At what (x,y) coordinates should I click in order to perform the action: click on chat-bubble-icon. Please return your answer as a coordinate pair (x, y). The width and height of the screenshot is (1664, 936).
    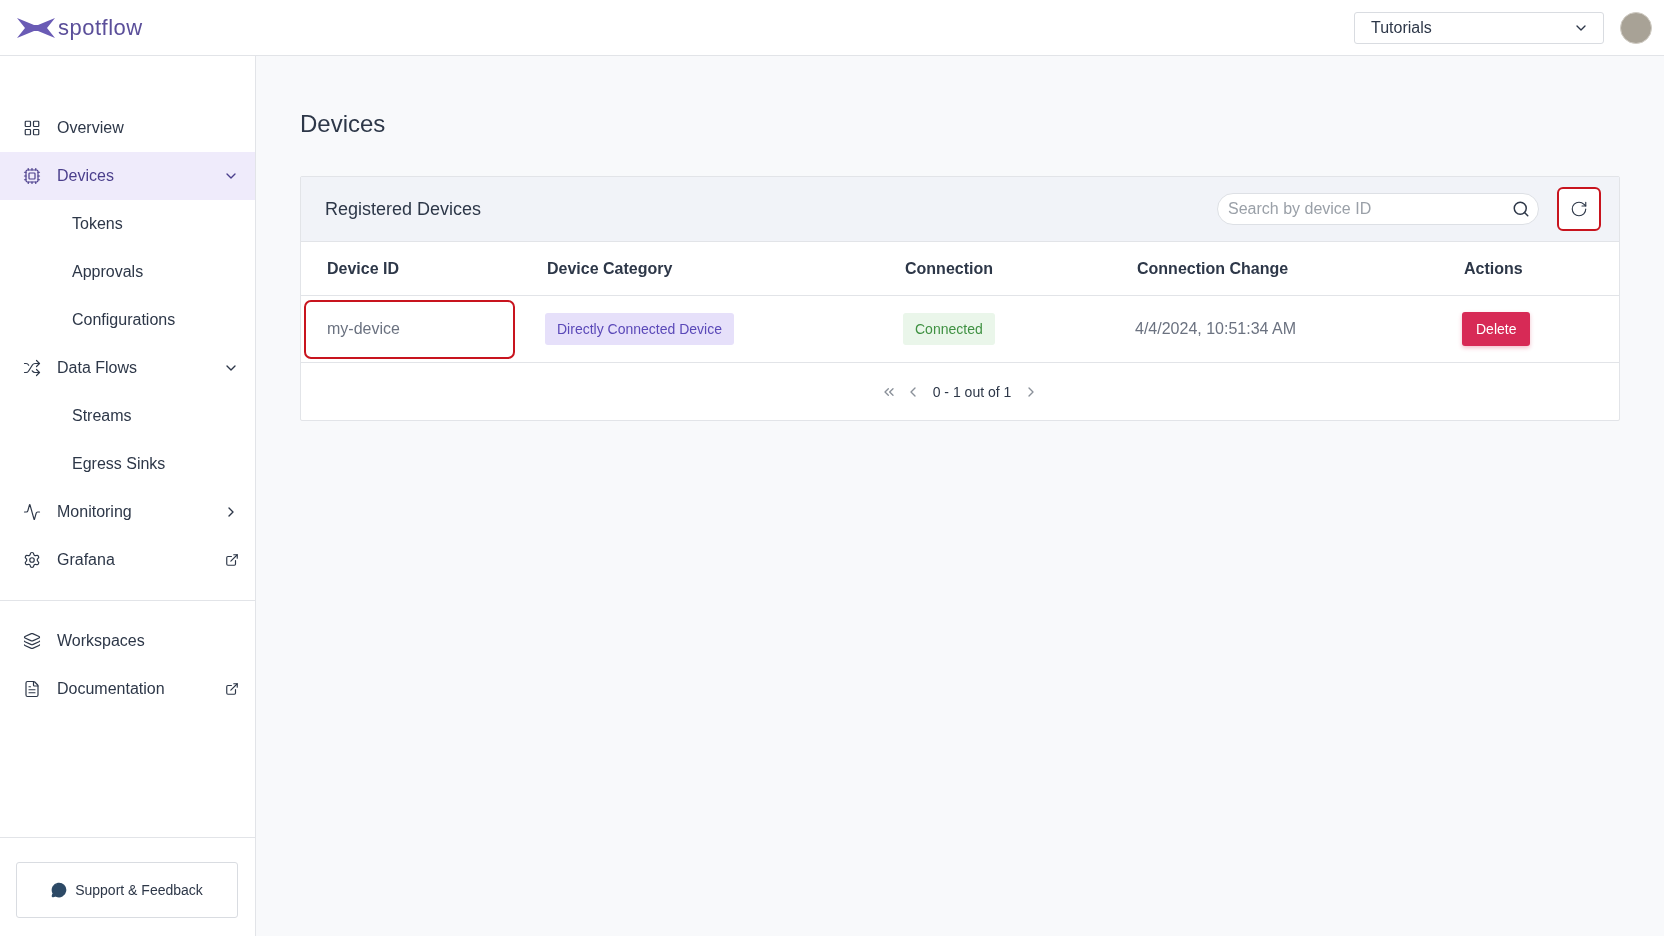
    Looking at the image, I should click on (59, 890).